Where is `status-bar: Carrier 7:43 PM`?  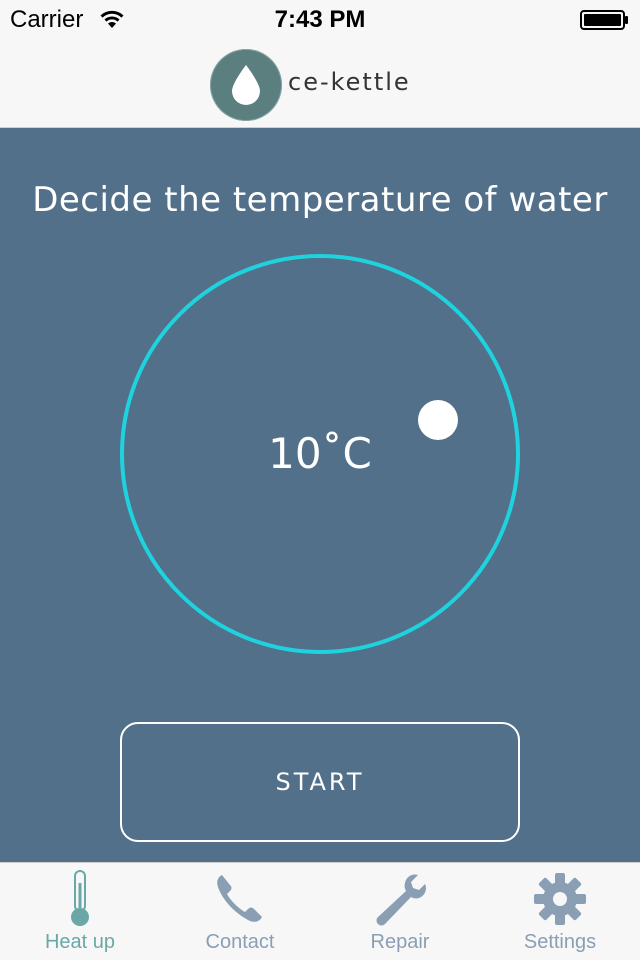 status-bar: Carrier 7:43 PM is located at coordinates (320, 20).